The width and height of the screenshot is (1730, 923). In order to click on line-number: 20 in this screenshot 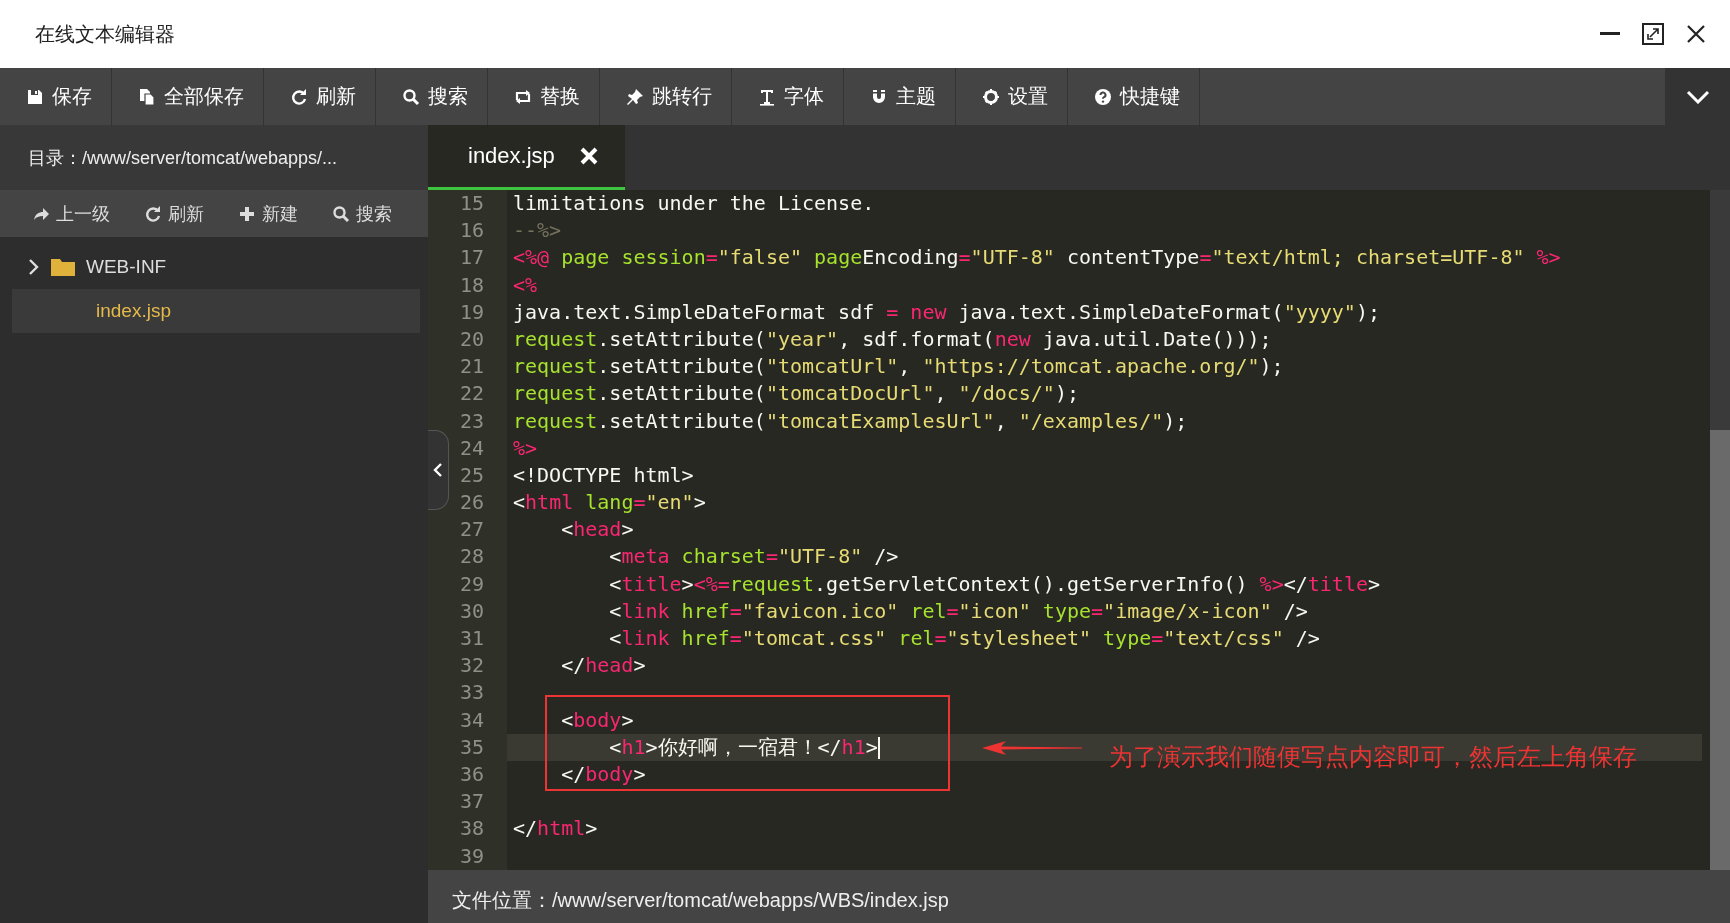, I will do `click(467, 339)`.